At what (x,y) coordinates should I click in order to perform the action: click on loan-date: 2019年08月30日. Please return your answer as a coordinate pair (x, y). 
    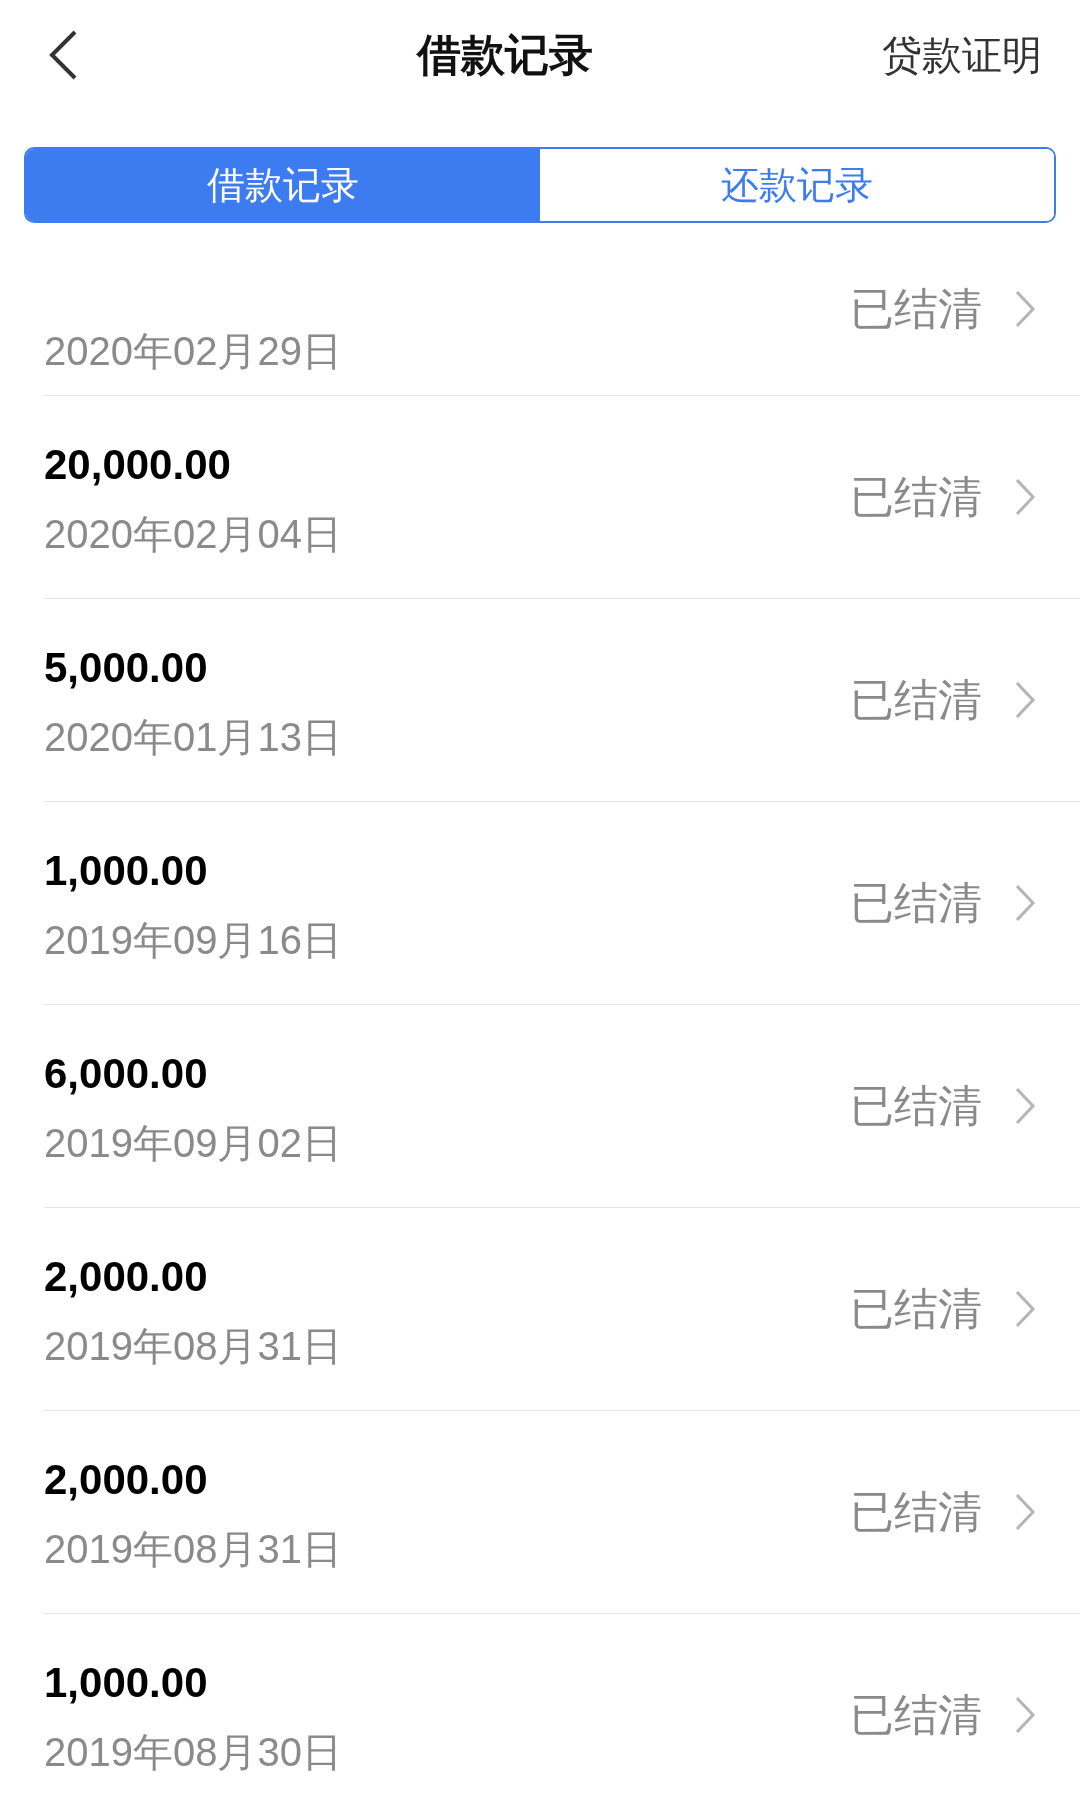
    Looking at the image, I should click on (193, 1752).